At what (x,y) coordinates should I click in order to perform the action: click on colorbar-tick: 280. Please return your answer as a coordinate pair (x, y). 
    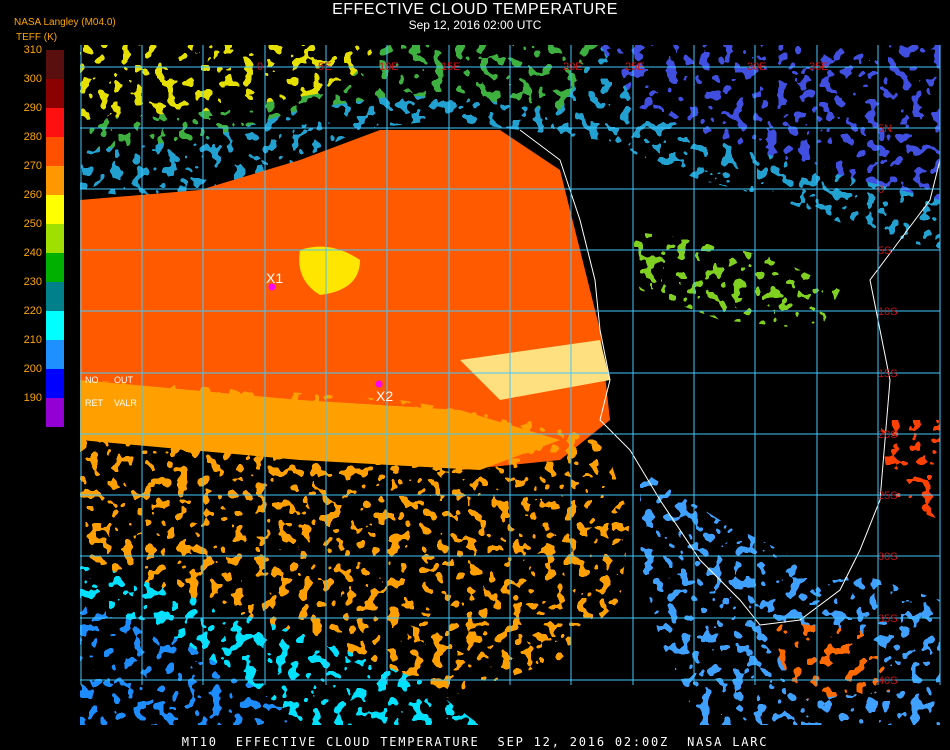
    Looking at the image, I should click on (32, 137).